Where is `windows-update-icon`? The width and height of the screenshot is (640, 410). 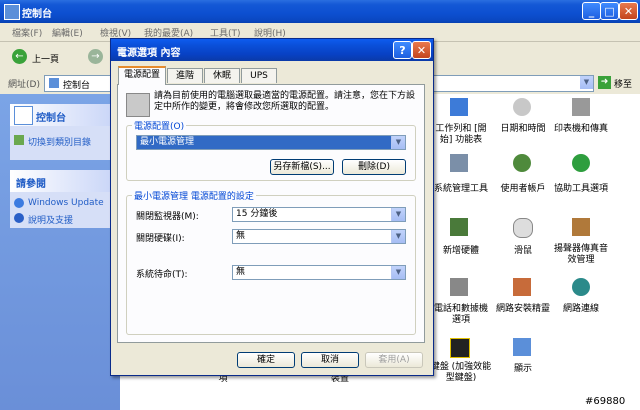 windows-update-icon is located at coordinates (19, 203).